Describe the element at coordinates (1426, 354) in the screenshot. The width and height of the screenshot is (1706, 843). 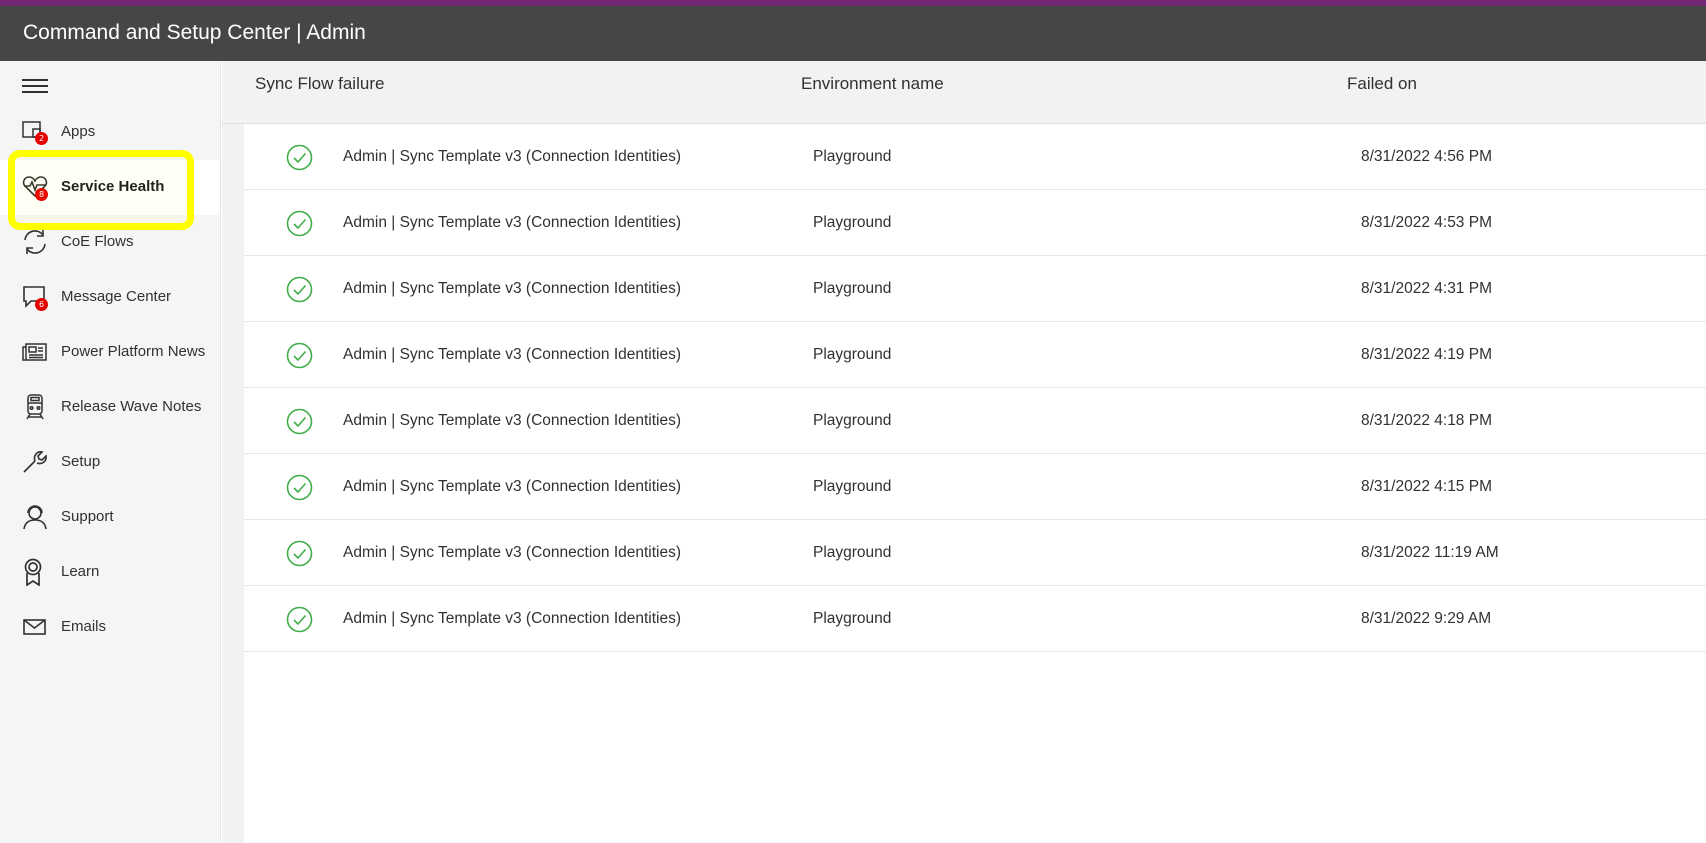
I see `failed-on-cell: 8/31/2022 4:19 PM` at that location.